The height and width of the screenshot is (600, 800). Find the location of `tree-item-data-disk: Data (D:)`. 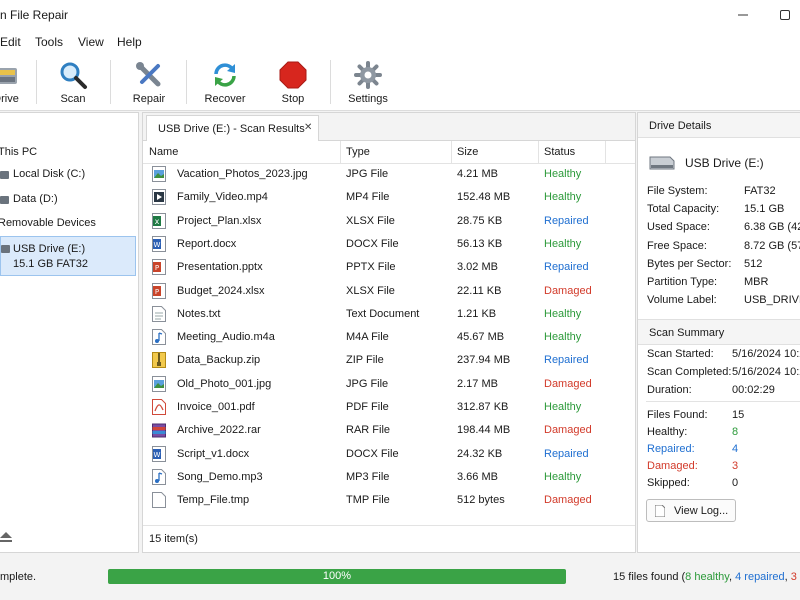

tree-item-data-disk: Data (D:) is located at coordinates (69, 202).